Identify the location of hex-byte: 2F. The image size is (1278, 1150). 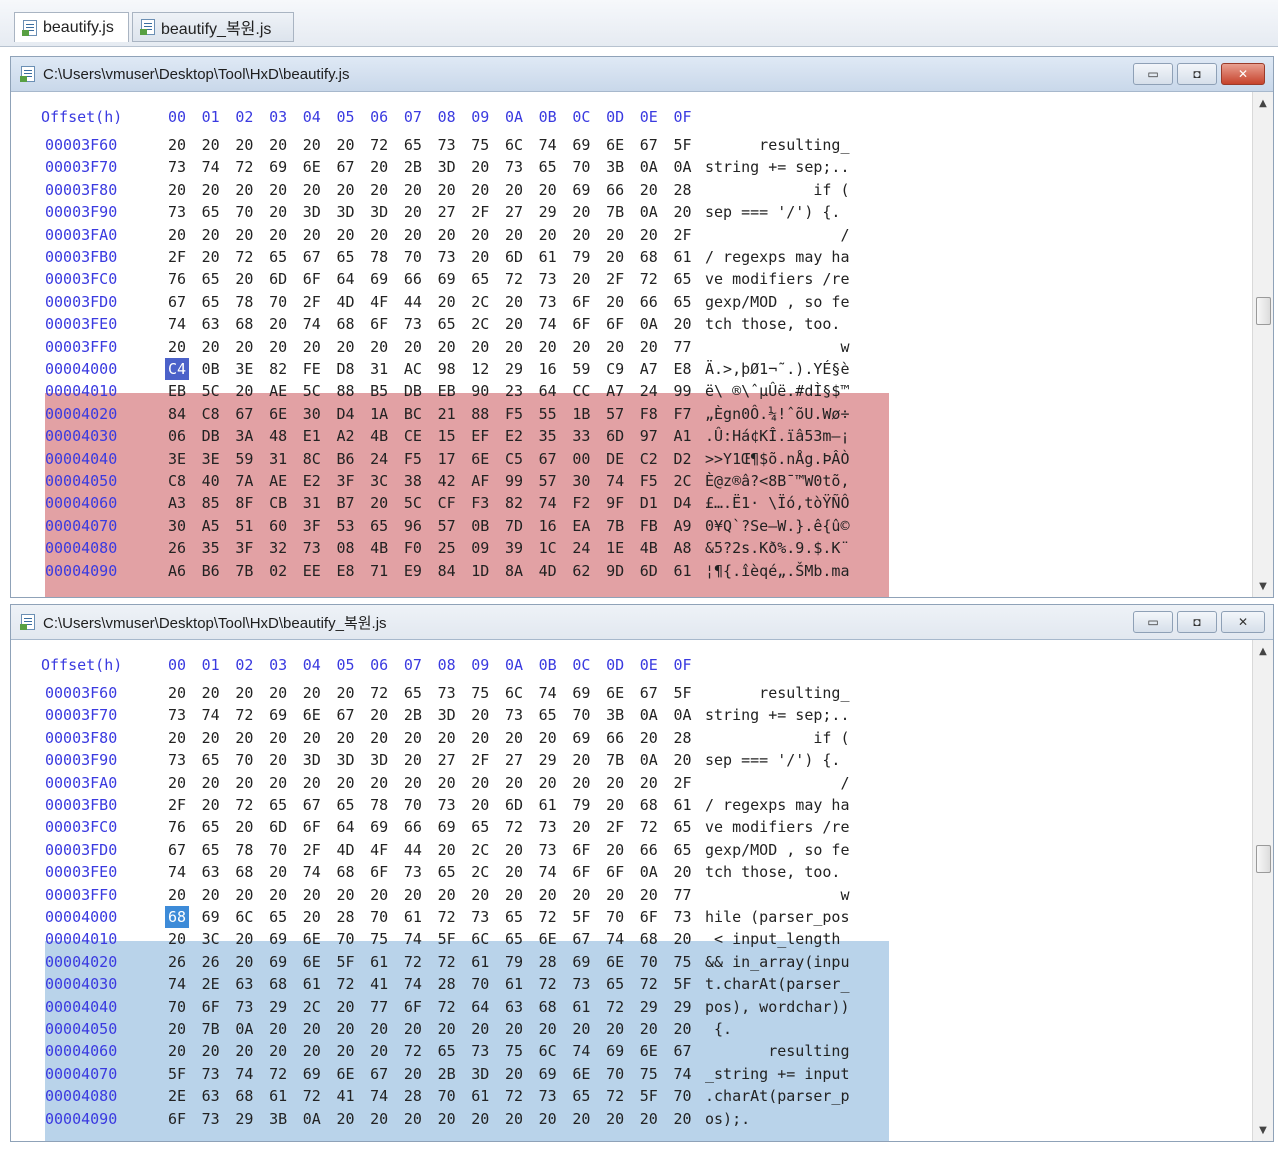
(615, 279).